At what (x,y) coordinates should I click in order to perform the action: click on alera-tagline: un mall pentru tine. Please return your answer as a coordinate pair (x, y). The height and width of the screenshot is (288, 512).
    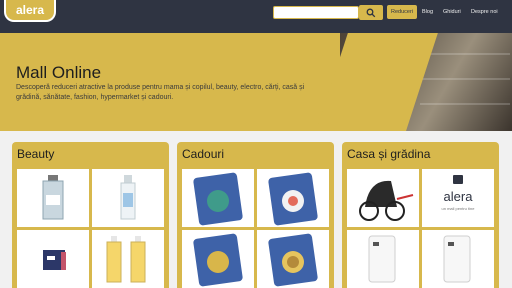
    Looking at the image, I should click on (458, 208).